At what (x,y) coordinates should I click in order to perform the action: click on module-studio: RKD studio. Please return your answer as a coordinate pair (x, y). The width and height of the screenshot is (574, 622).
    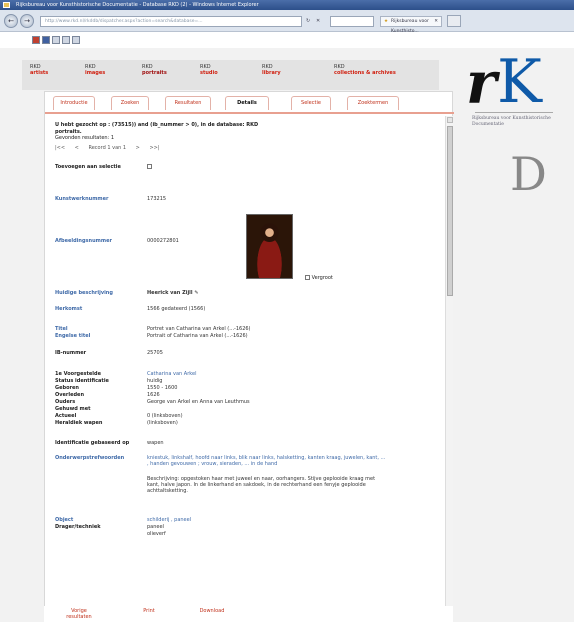
    Looking at the image, I should click on (209, 70).